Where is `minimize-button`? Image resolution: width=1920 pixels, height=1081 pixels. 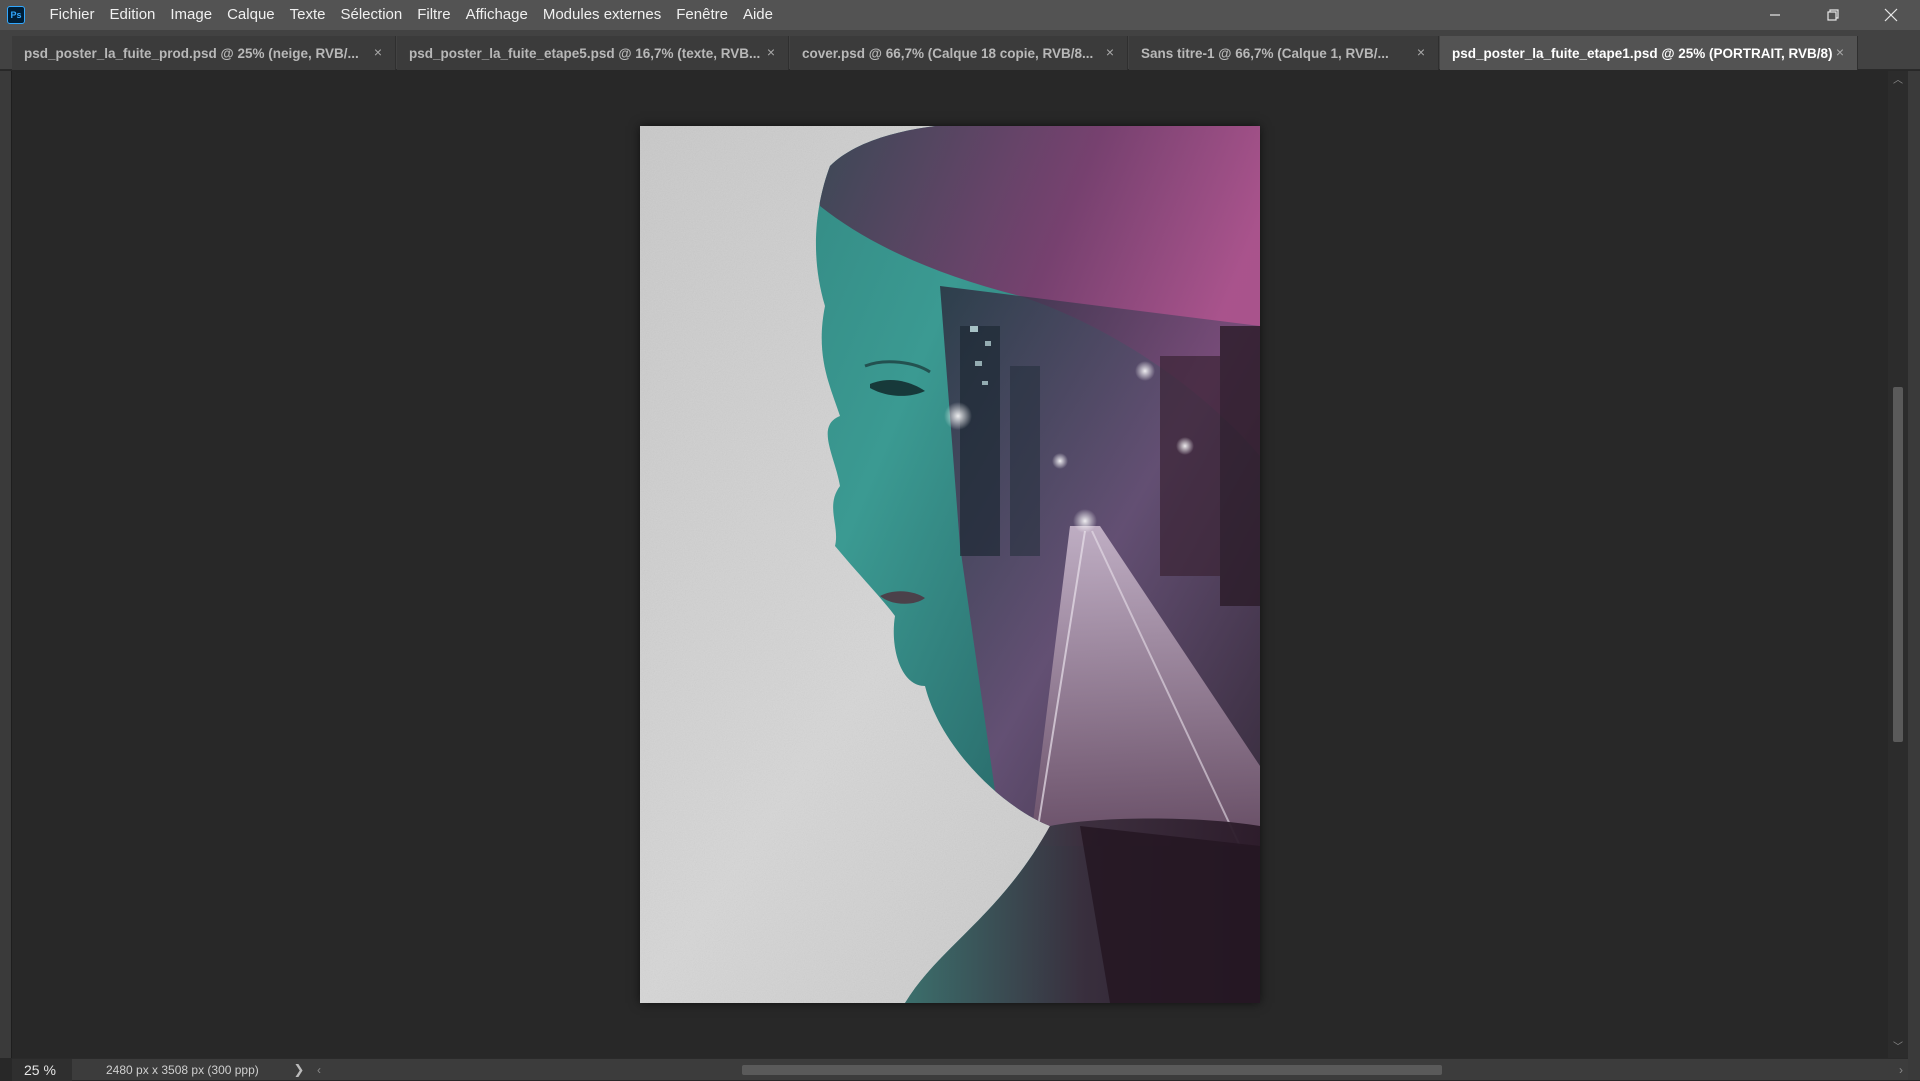 minimize-button is located at coordinates (1775, 15).